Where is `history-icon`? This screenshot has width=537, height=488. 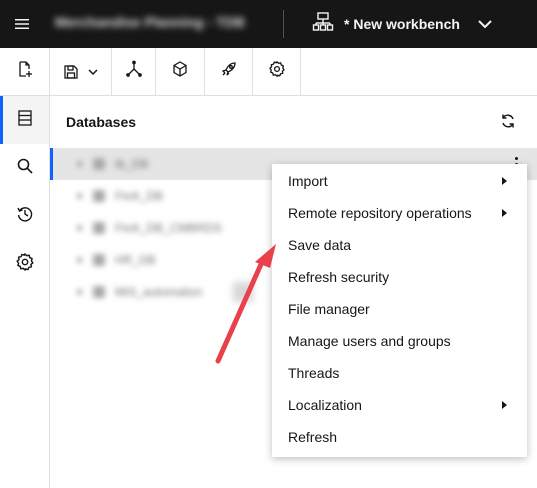 history-icon is located at coordinates (25, 216).